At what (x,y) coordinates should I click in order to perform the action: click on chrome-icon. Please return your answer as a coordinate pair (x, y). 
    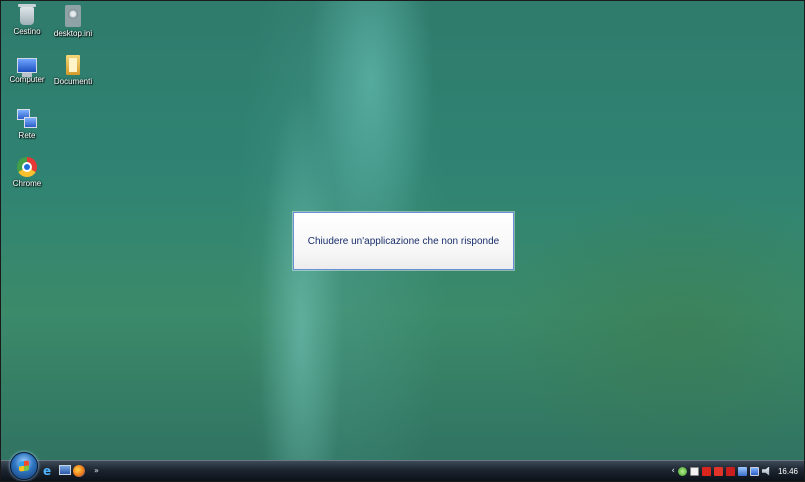
    Looking at the image, I should click on (27, 167).